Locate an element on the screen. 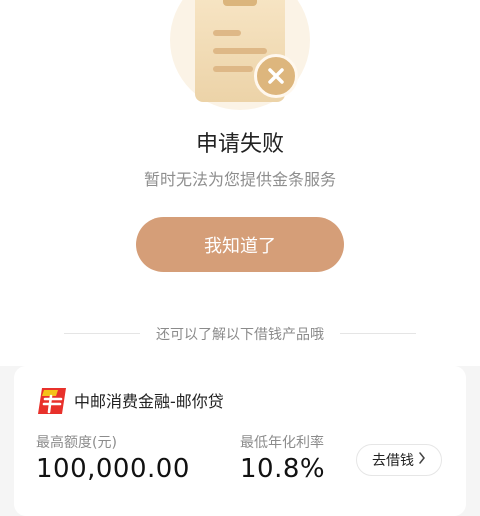  postal-logo-icon is located at coordinates (52, 401).